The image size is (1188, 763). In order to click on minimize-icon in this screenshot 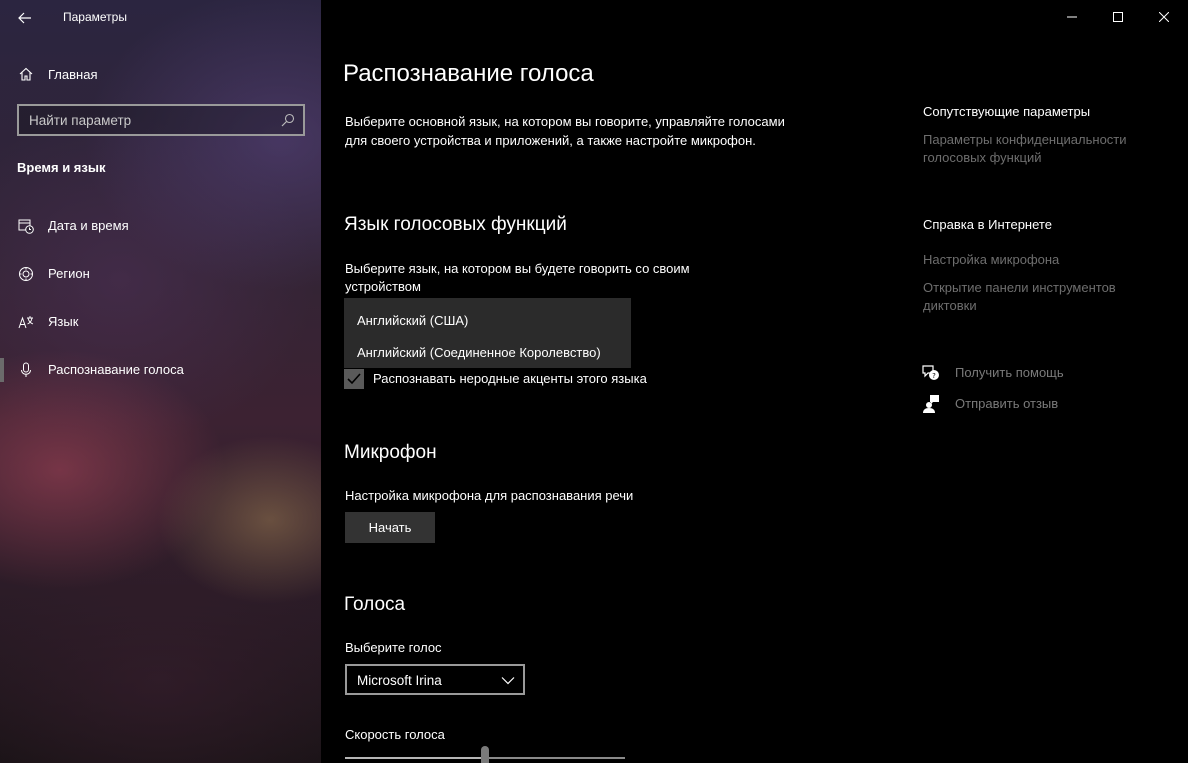, I will do `click(1072, 17)`.